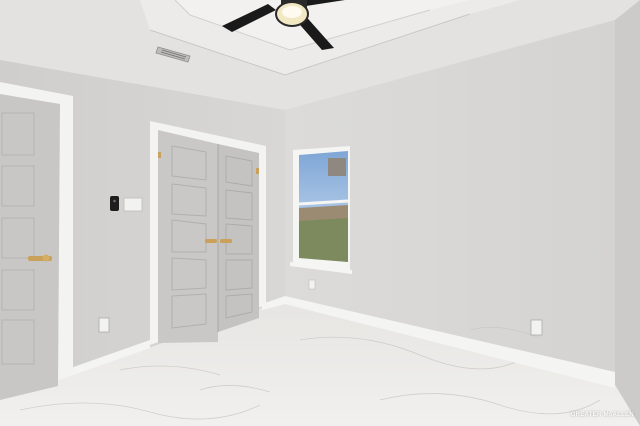 This screenshot has width=640, height=426. What do you see at coordinates (114, 203) in the screenshot?
I see `thermostat` at bounding box center [114, 203].